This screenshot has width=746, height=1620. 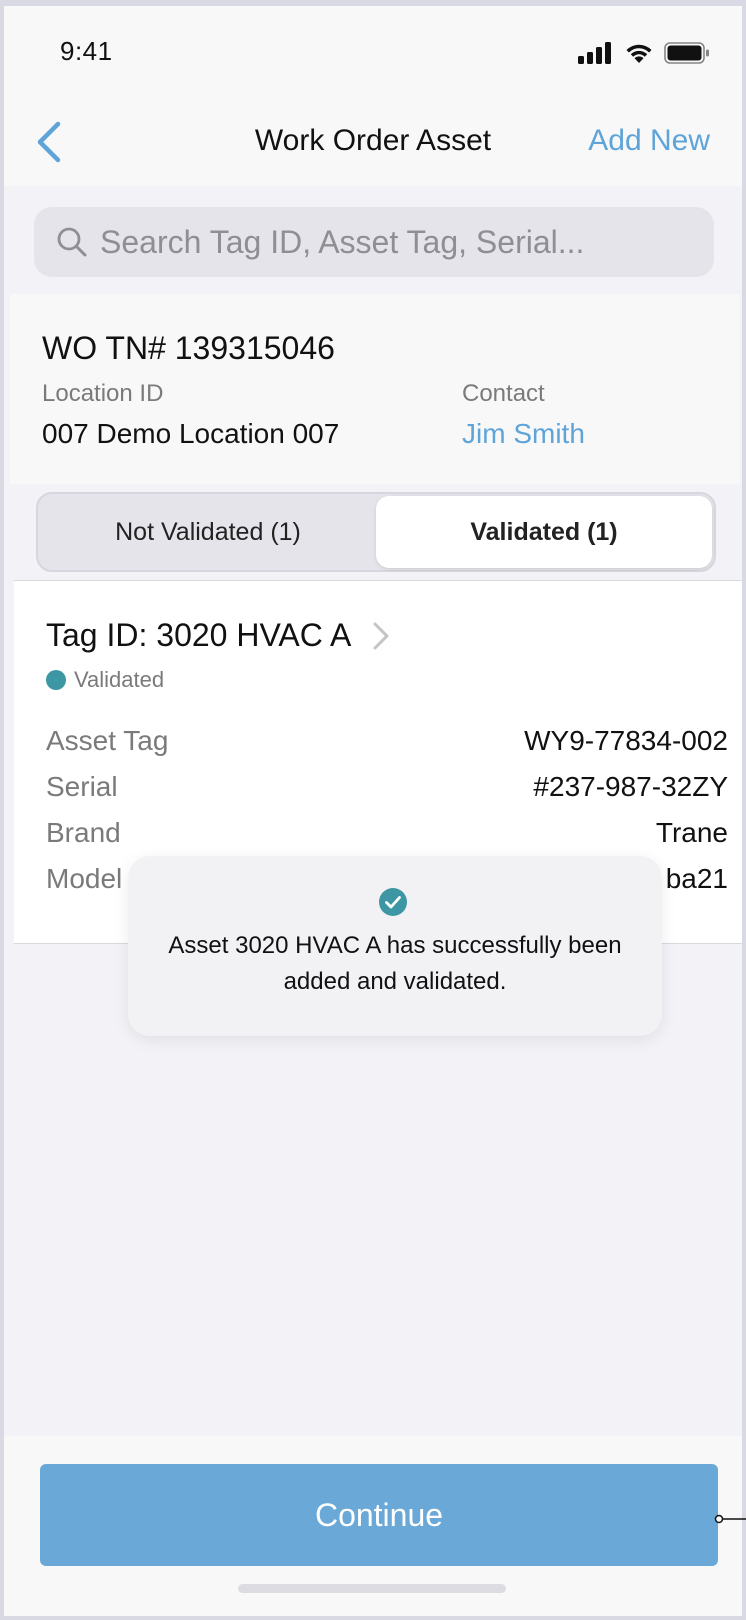 What do you see at coordinates (72, 242) in the screenshot?
I see `search-icon` at bounding box center [72, 242].